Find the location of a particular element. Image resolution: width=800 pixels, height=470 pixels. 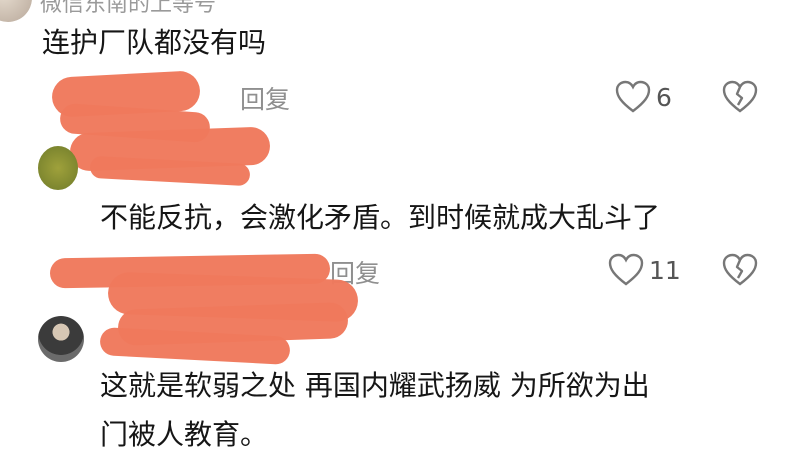

comment-text: 不能反抗，会激化矛盾。到时候就成大乱斗了 is located at coordinates (380, 217).